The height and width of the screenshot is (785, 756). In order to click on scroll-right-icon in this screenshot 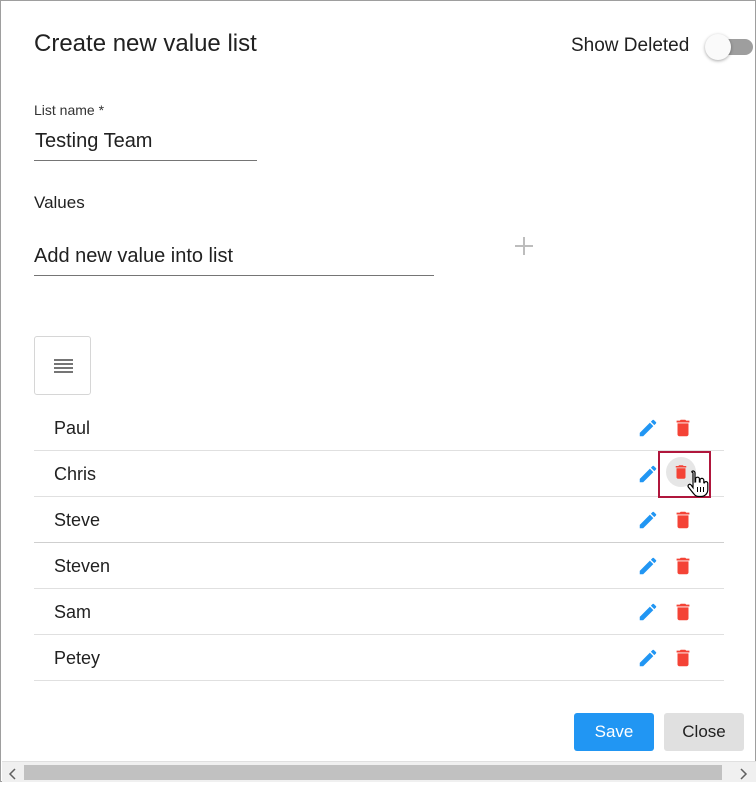, I will do `click(743, 773)`.